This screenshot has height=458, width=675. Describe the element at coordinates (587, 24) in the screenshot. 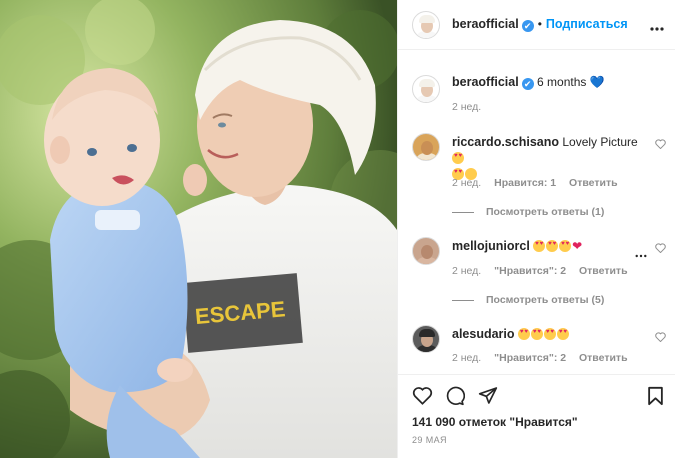

I see `follow-button: Подписаться` at that location.